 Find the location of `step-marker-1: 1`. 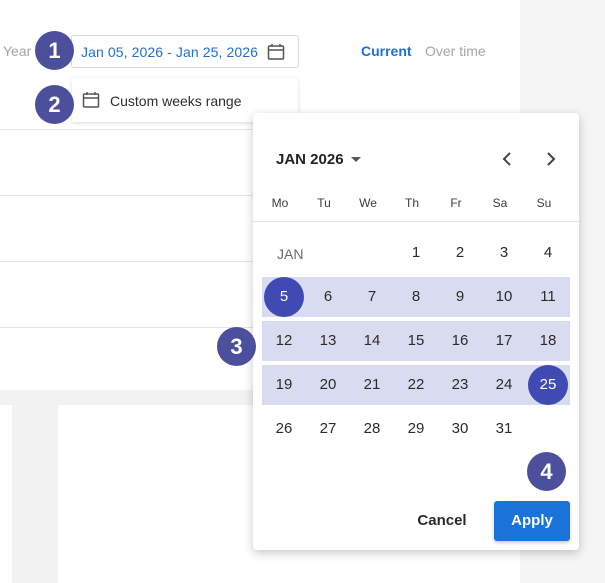

step-marker-1: 1 is located at coordinates (54, 50).